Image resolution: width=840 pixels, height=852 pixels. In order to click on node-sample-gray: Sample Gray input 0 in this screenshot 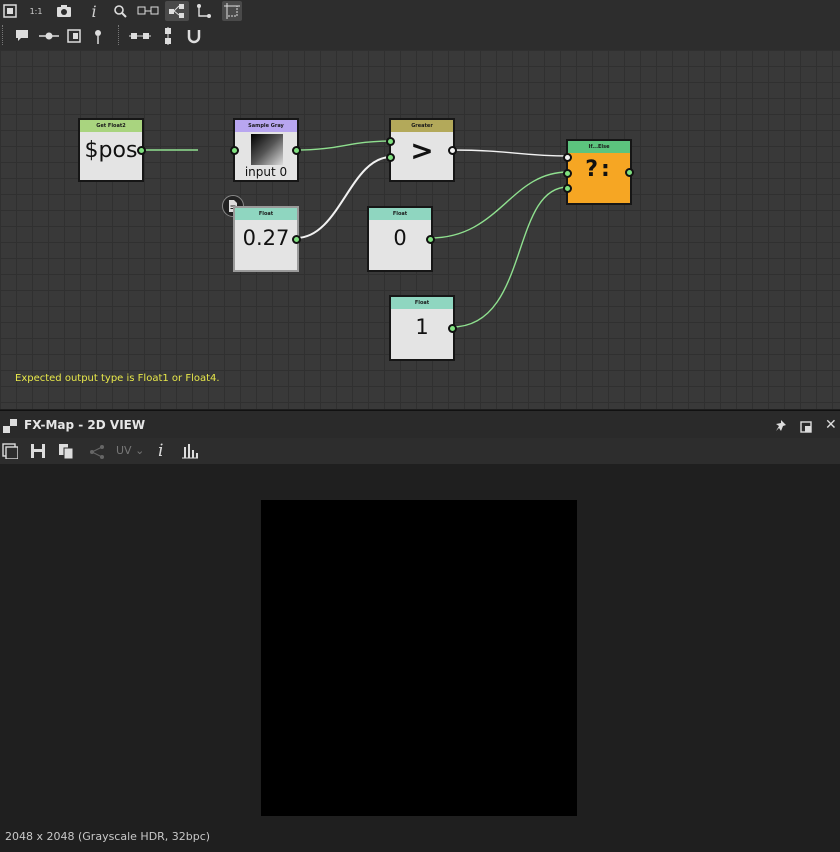, I will do `click(265, 150)`.